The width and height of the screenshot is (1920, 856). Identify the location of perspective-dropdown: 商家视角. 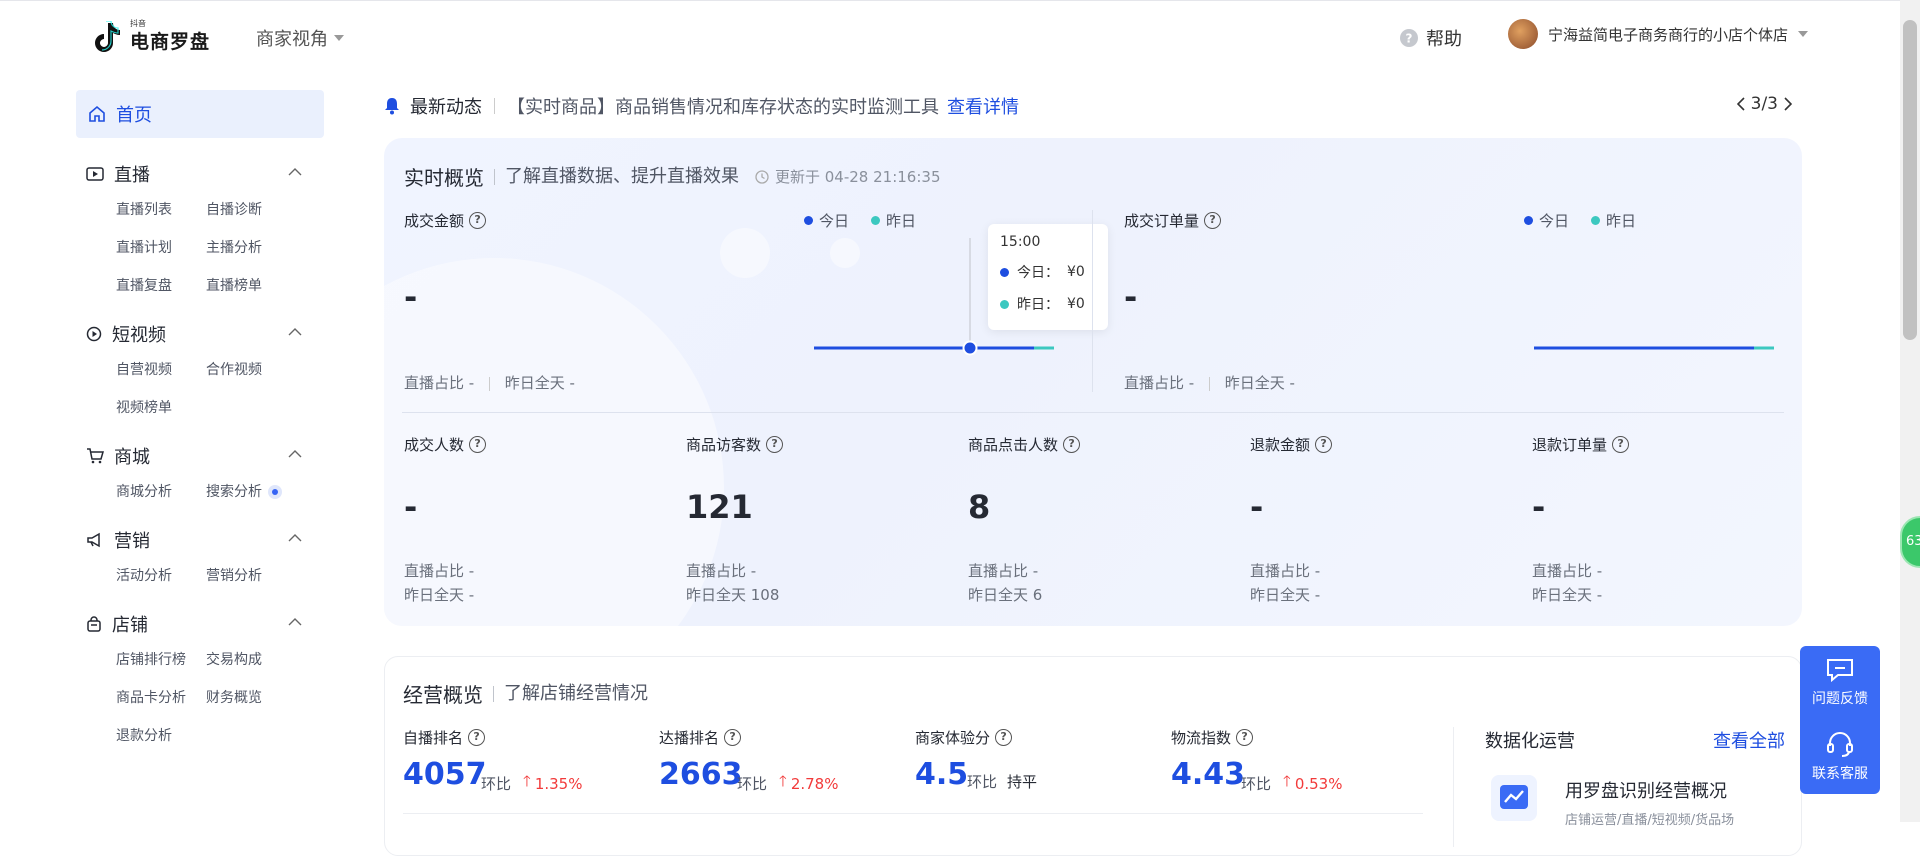
(300, 38).